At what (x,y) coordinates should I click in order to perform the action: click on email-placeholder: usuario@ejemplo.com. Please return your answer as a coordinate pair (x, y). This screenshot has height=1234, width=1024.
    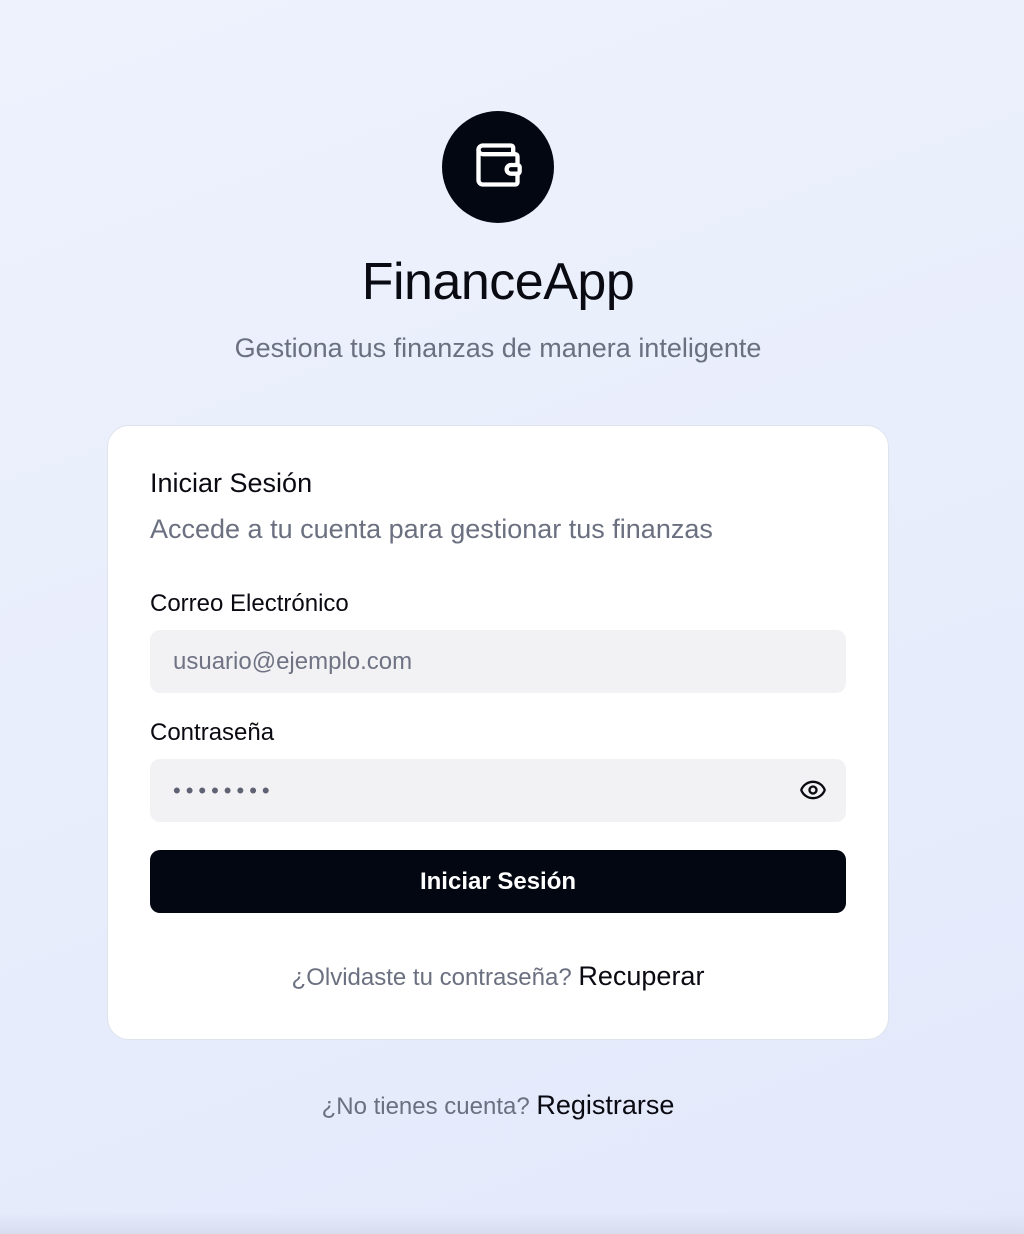
    Looking at the image, I should click on (293, 661).